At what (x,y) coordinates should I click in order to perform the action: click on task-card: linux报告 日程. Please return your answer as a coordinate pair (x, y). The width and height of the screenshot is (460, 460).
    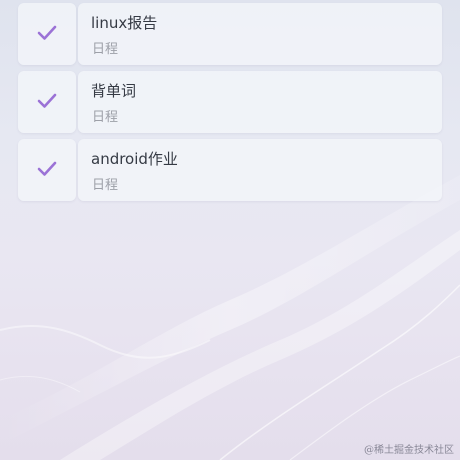
    Looking at the image, I should click on (260, 34).